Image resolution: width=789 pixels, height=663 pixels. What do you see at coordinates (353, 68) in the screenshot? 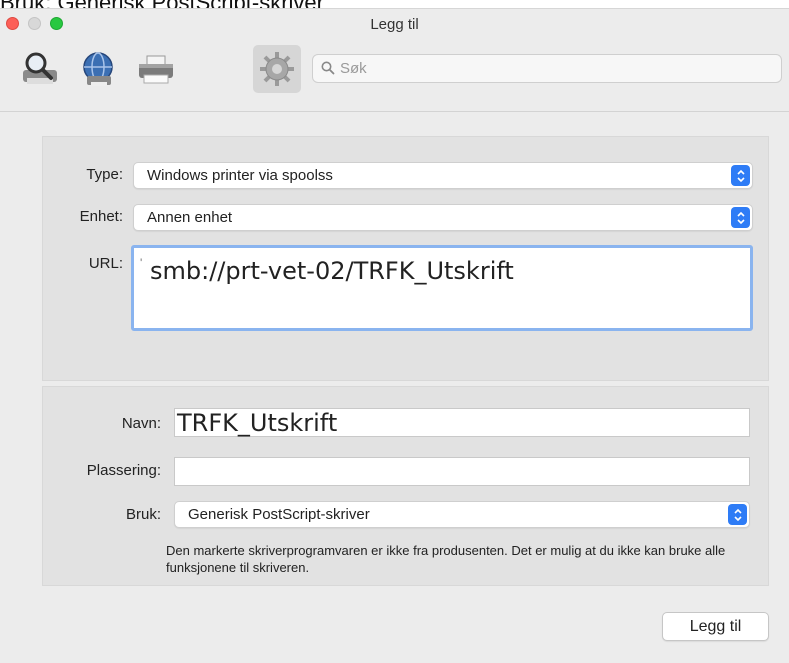
I see `search-placeholder: Søk` at bounding box center [353, 68].